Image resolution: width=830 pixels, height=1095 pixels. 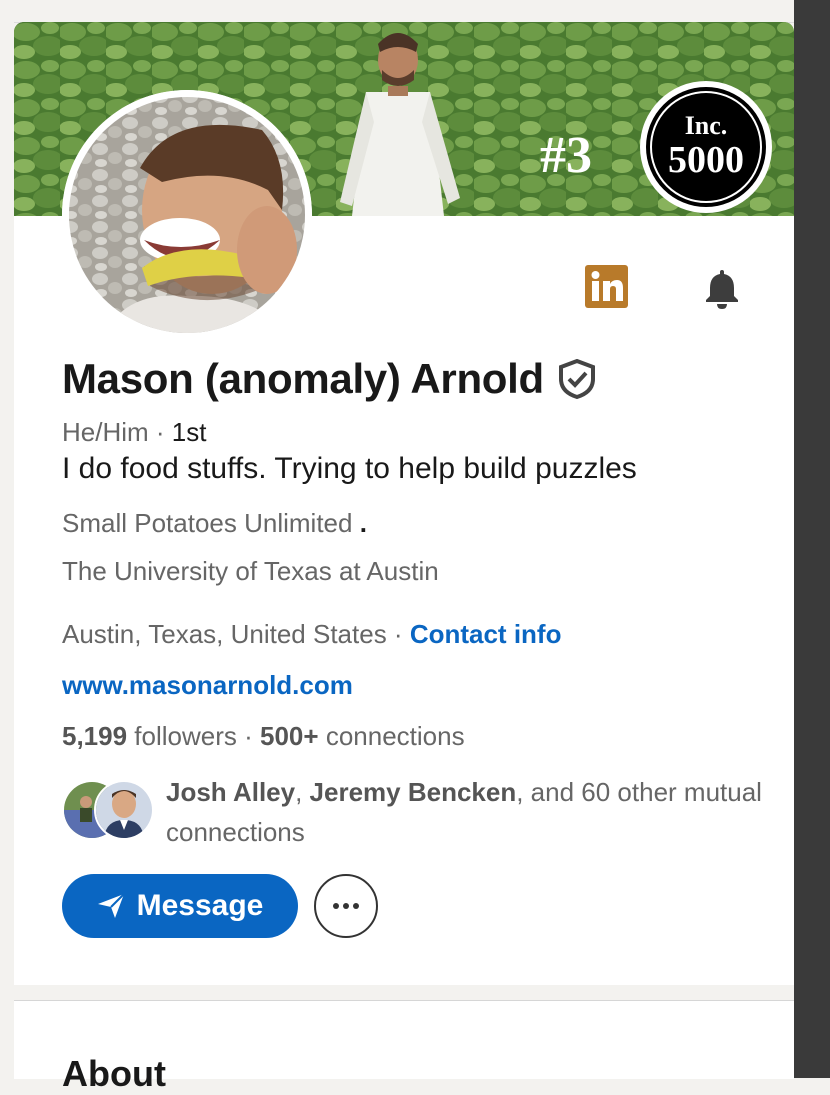 What do you see at coordinates (289, 736) in the screenshot?
I see `connections-count: 500+` at bounding box center [289, 736].